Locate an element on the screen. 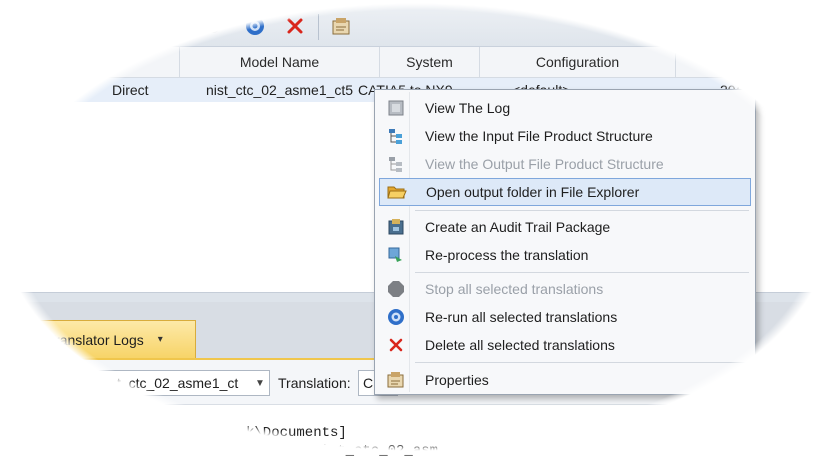 This screenshot has width=831, height=459. menu-item-label: Re-run all selected translations is located at coordinates (521, 317).